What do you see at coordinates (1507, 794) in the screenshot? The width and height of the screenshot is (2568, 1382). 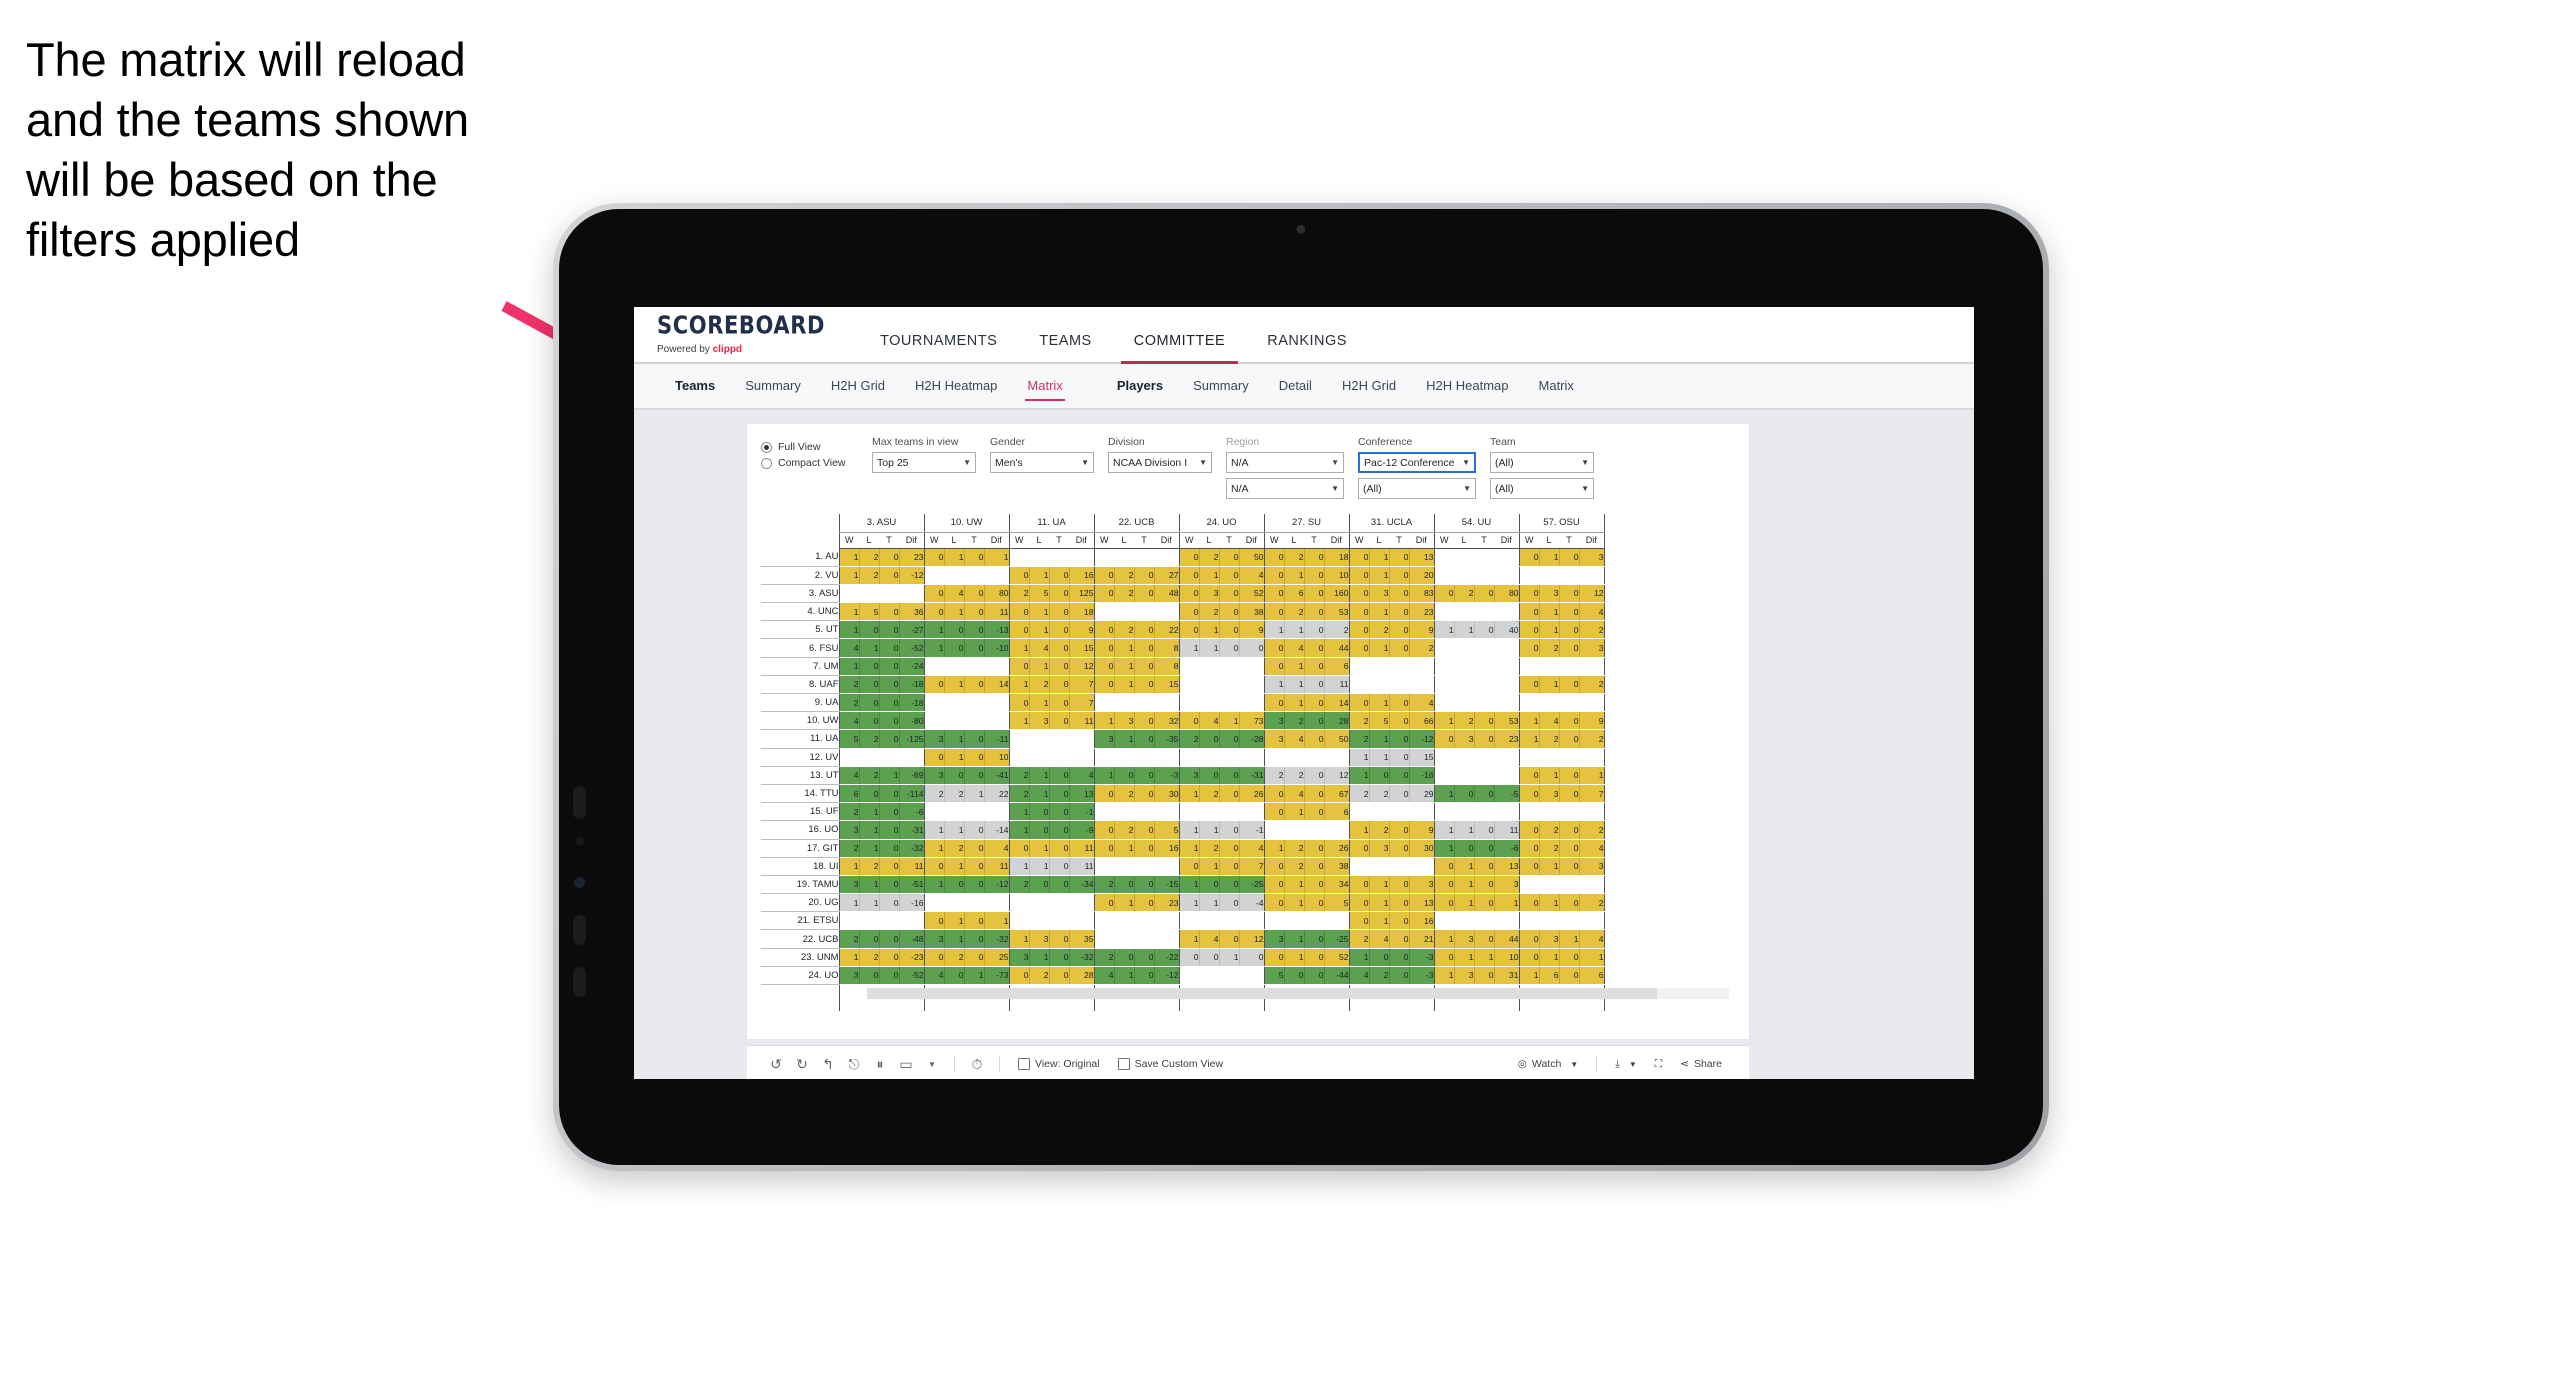 I see `matrix-cell-13-7-dif: -5` at bounding box center [1507, 794].